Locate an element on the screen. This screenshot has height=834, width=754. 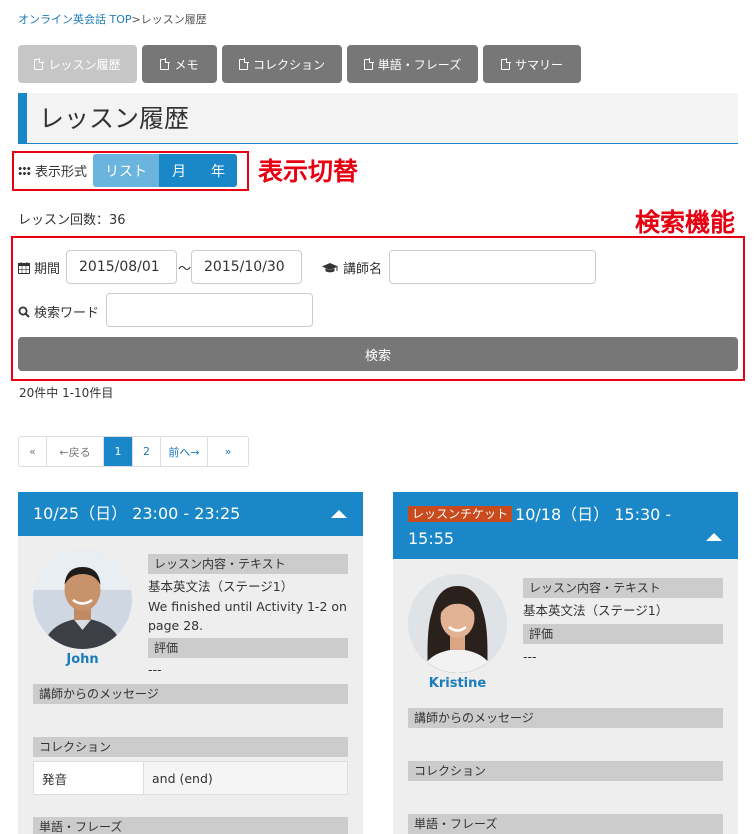
keyword-label: 検索ワード is located at coordinates (58, 311).